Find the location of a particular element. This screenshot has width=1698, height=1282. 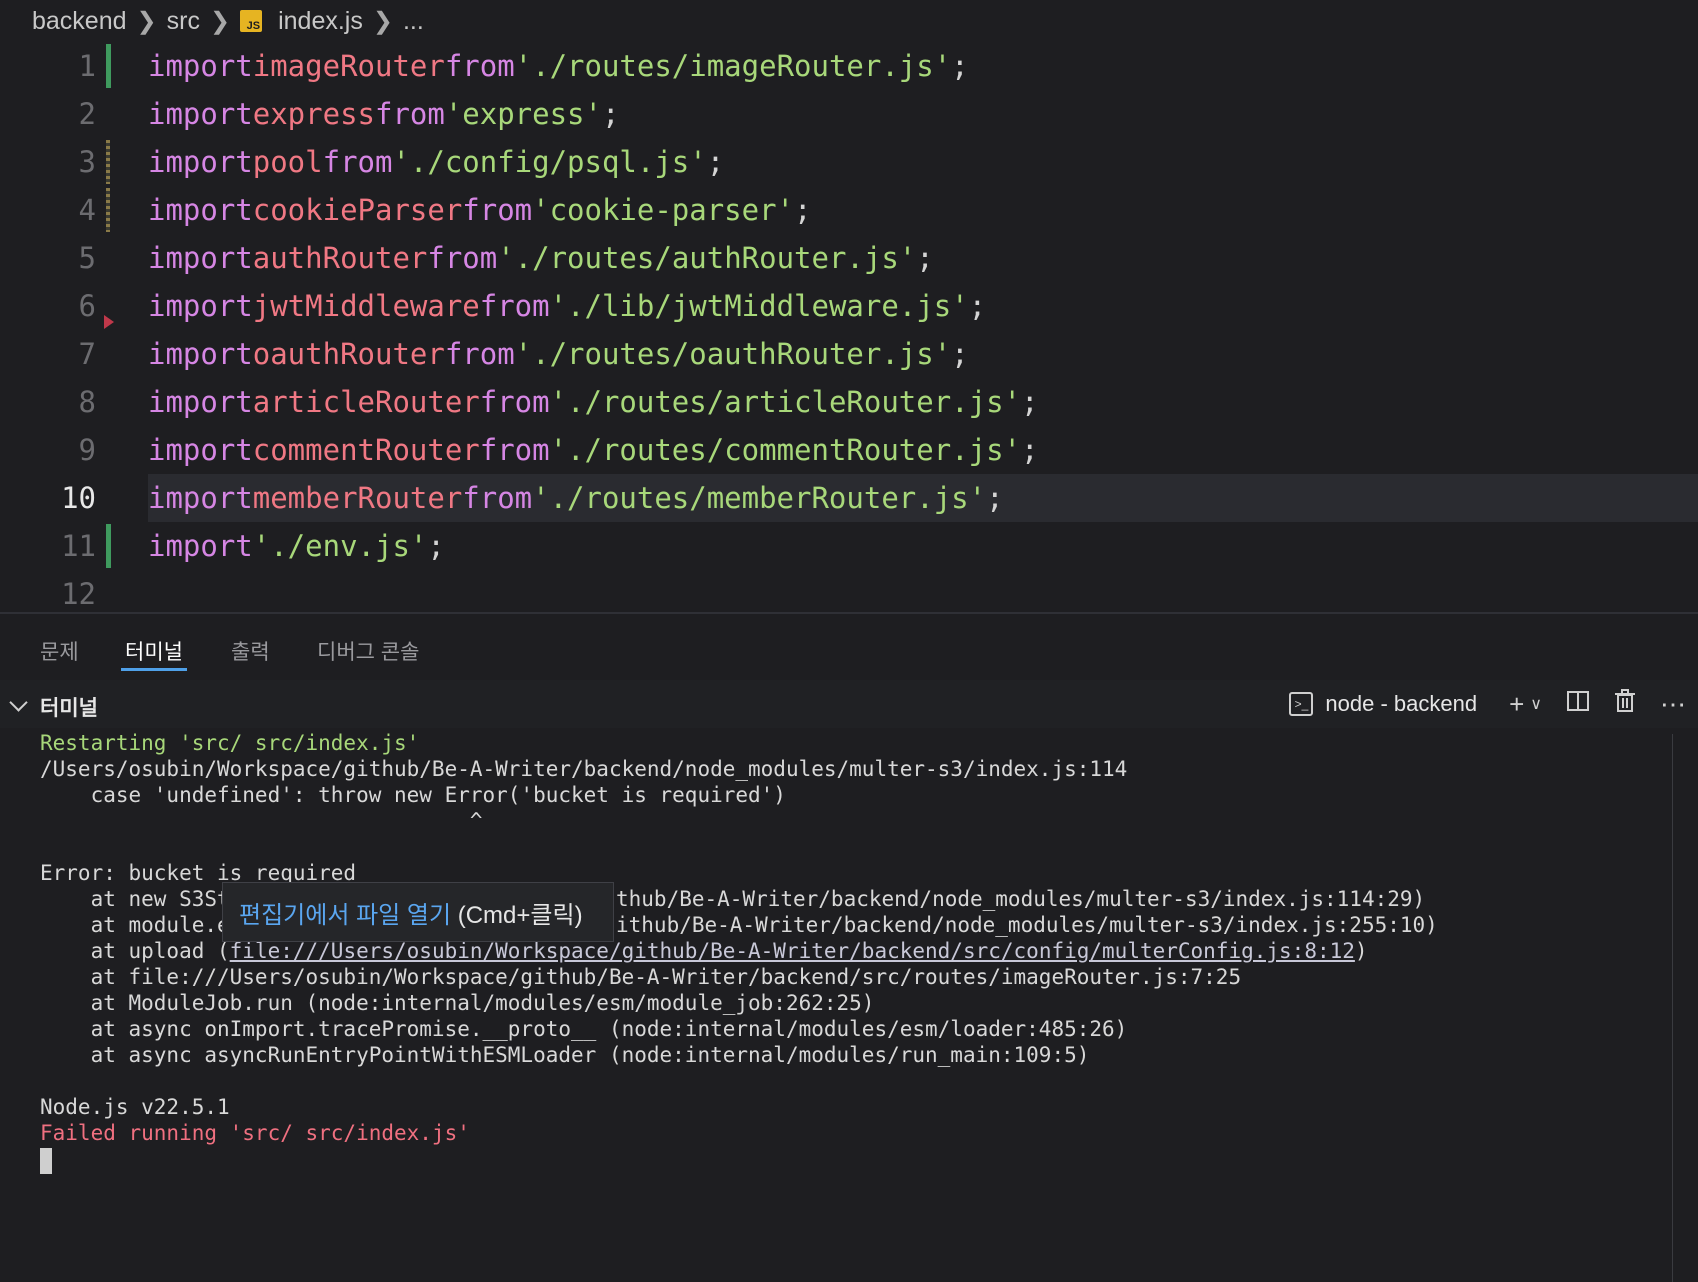

chevron-down-icon is located at coordinates (18, 702).